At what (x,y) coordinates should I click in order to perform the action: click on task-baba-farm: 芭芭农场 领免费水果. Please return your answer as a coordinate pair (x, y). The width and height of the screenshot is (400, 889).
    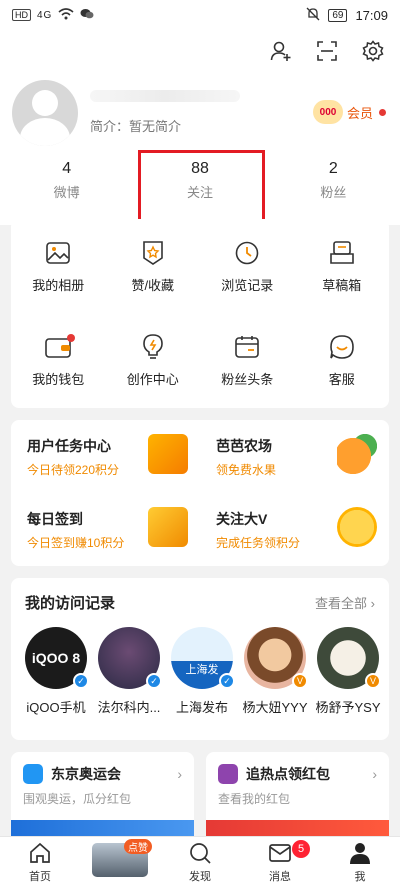
    Looking at the image, I should click on (294, 456).